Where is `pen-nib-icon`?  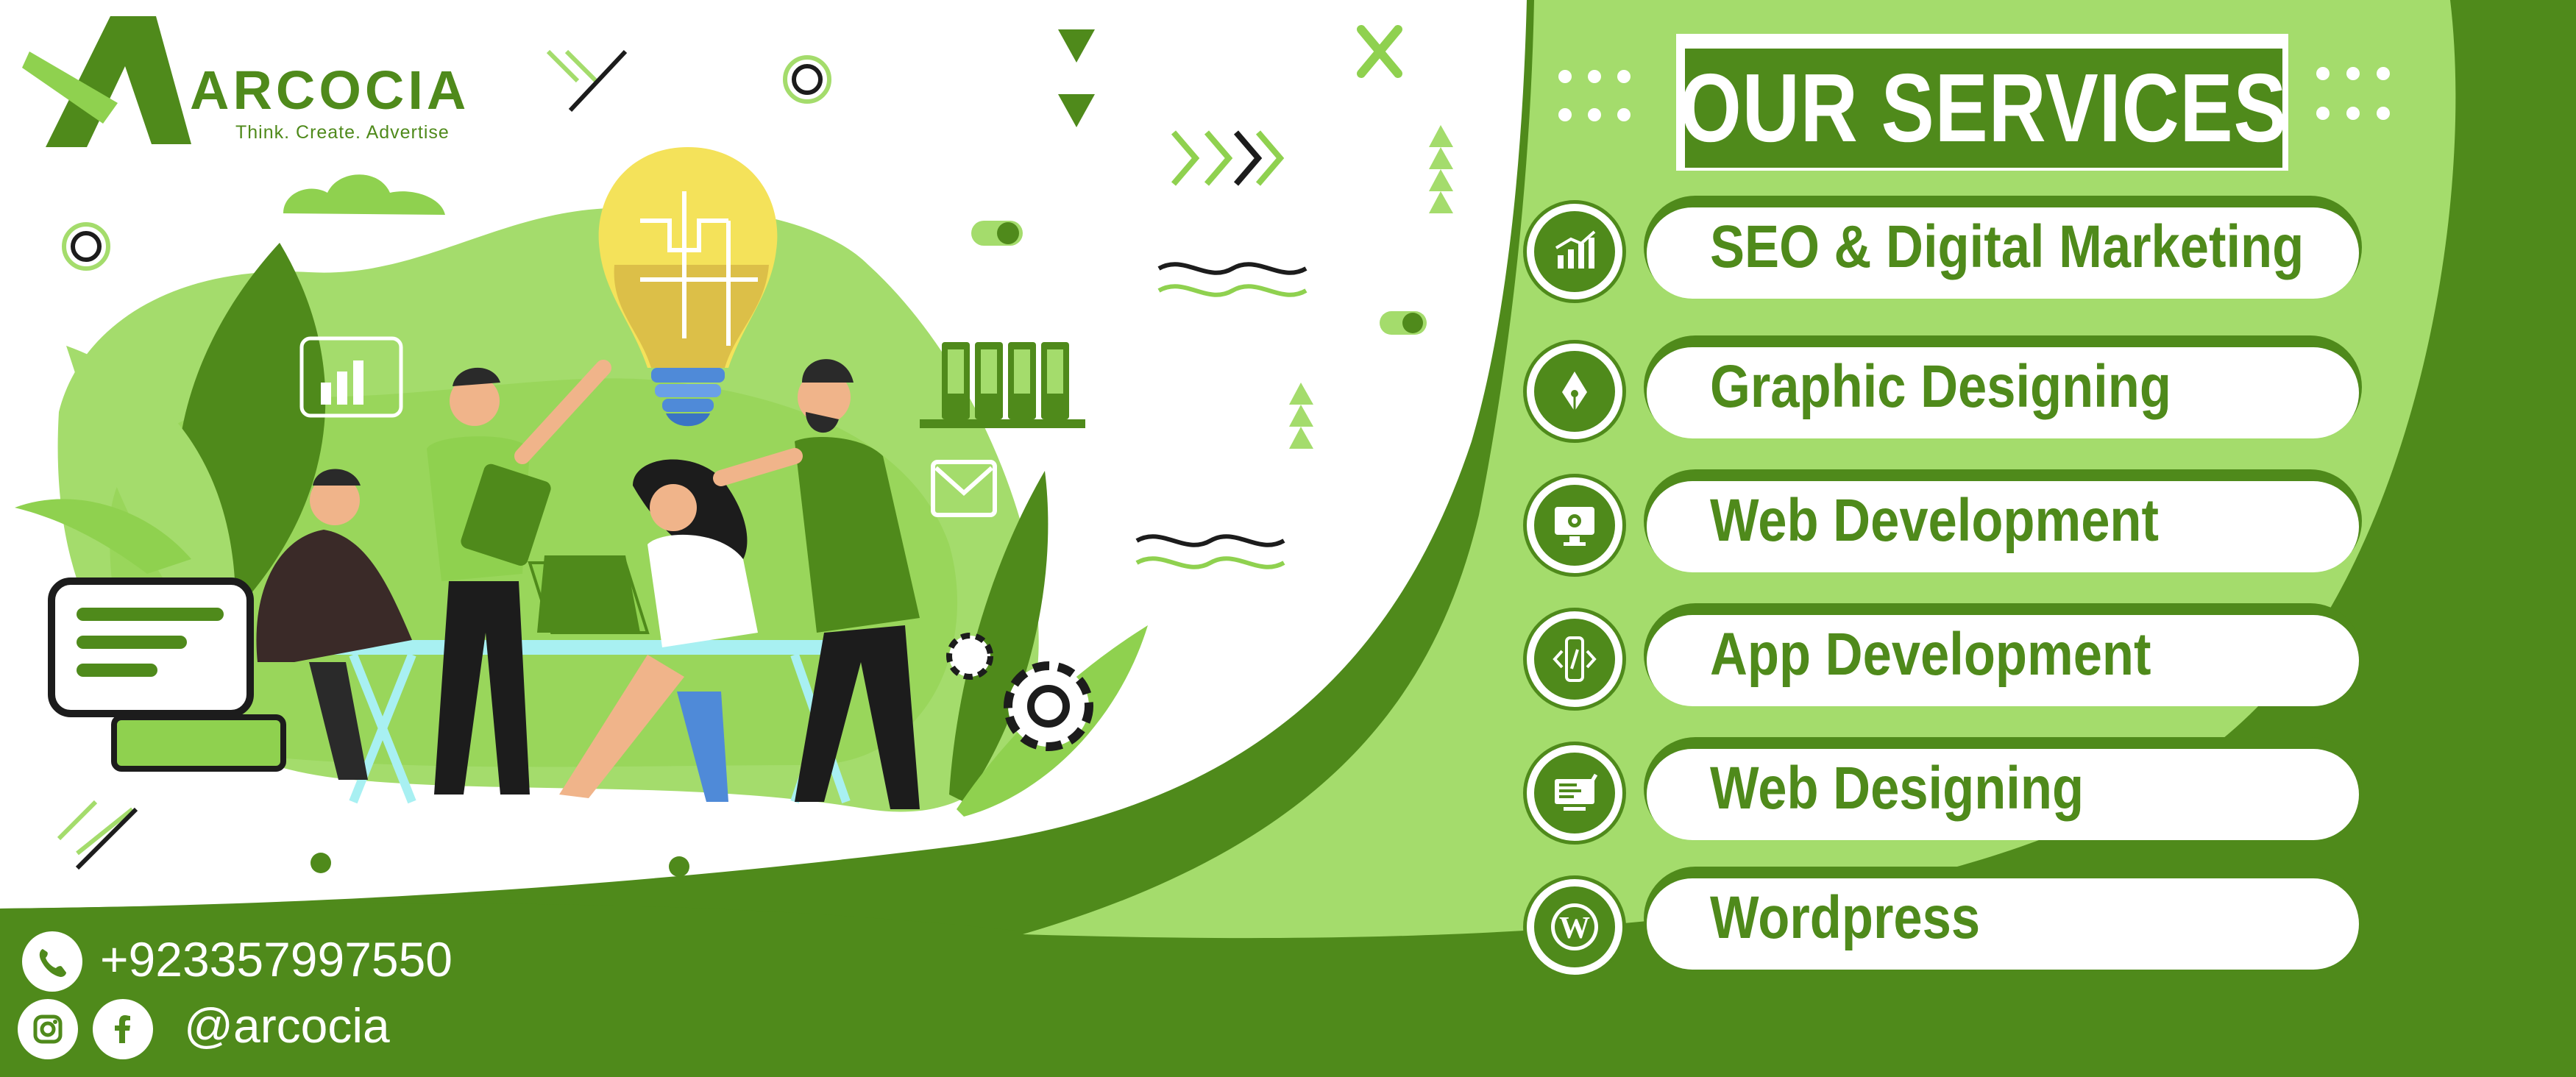
pen-nib-icon is located at coordinates (1574, 391).